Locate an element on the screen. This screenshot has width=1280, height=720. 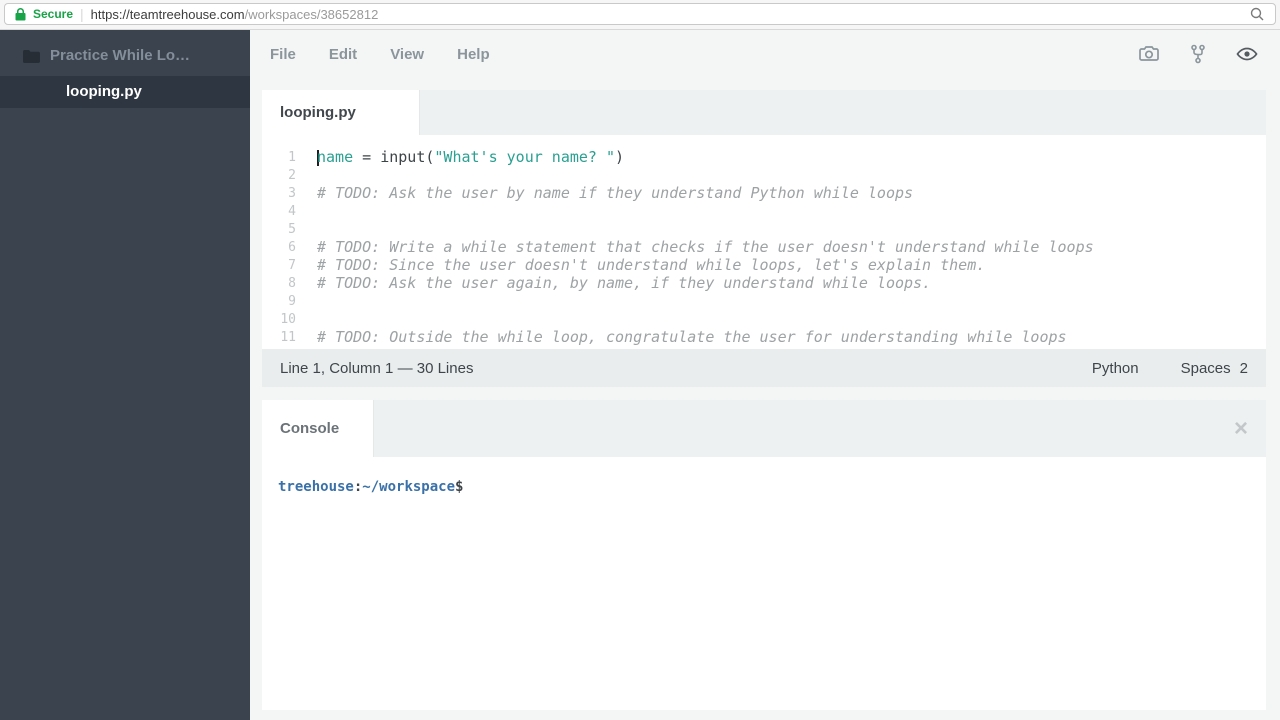
folder-icon is located at coordinates (31, 56).